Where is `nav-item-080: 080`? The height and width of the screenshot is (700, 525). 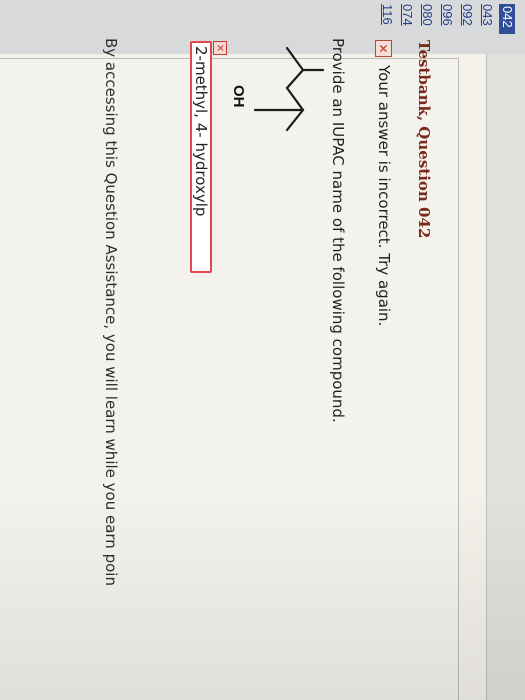
nav-item-080: 080 is located at coordinates (427, 19).